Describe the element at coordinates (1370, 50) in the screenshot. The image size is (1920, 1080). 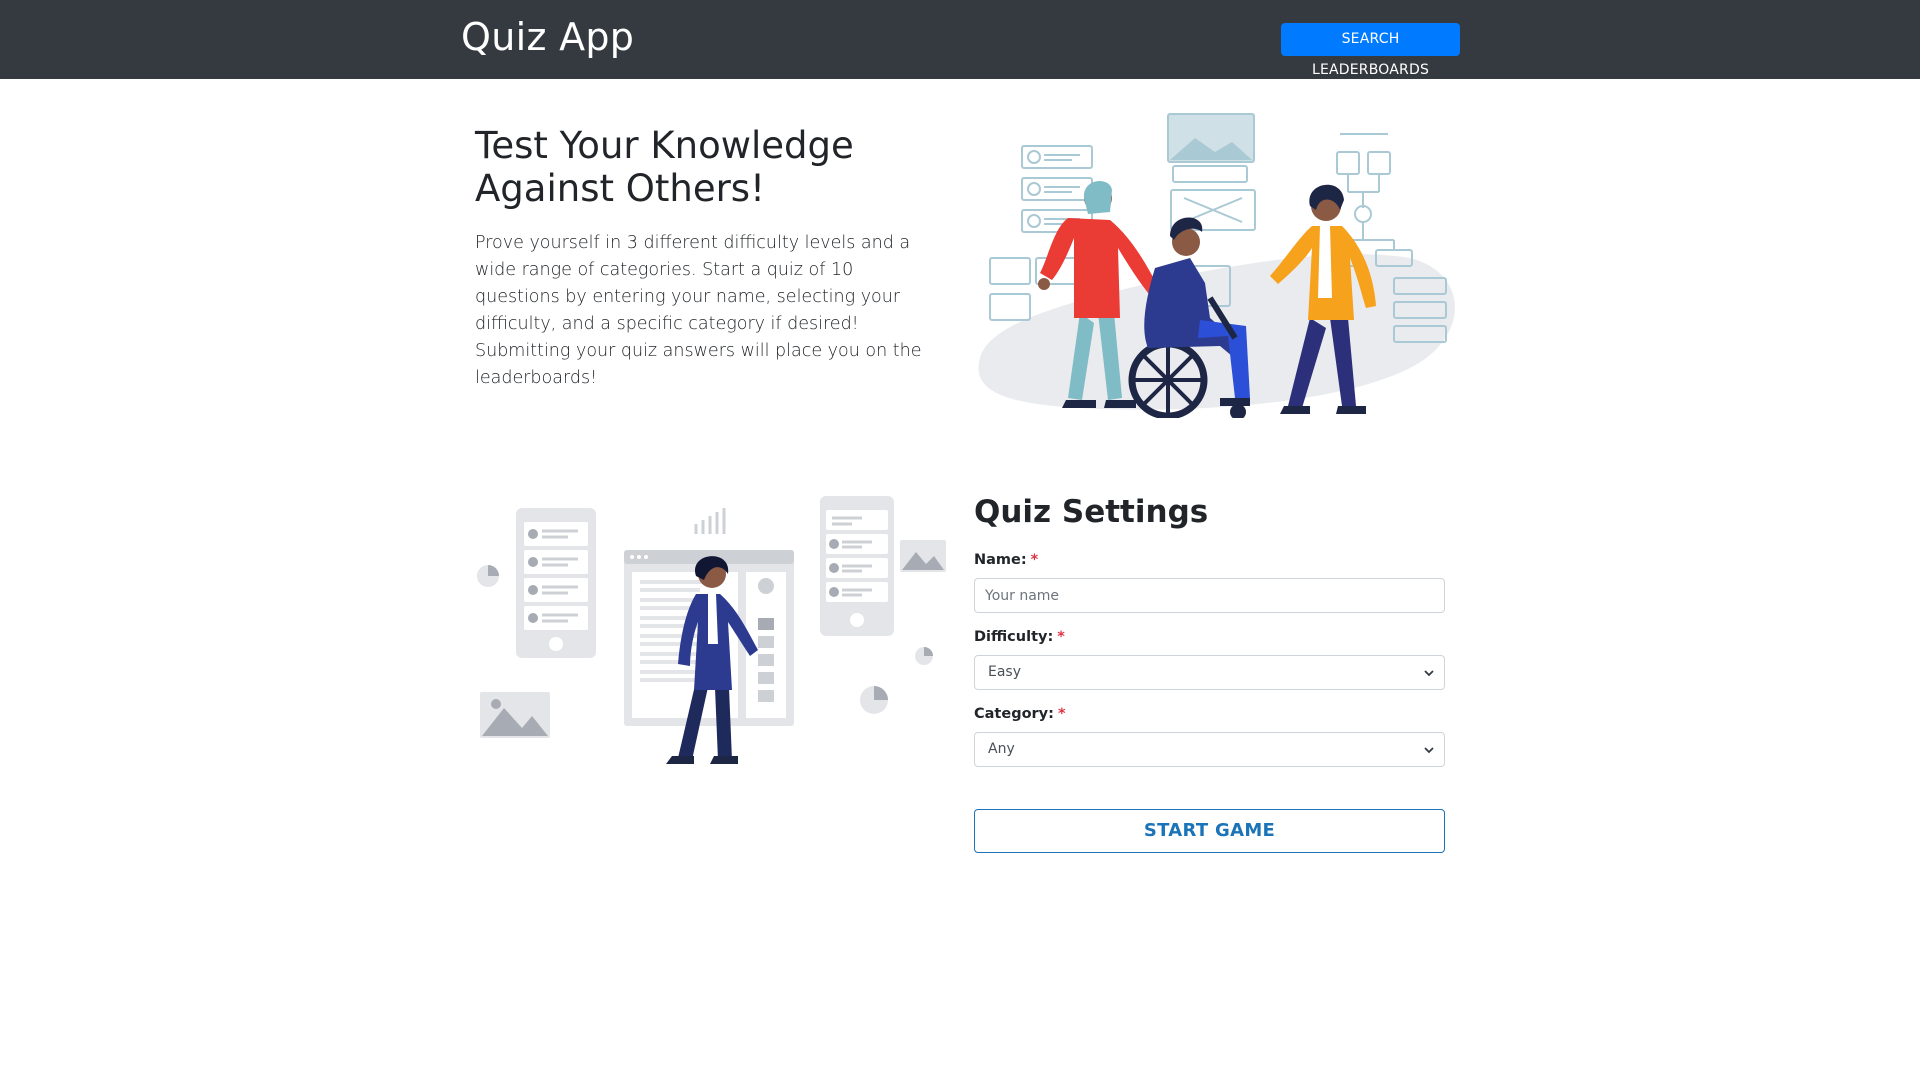
I see `search-leaderboards-button: SEARCH LEADERBOARDS` at that location.